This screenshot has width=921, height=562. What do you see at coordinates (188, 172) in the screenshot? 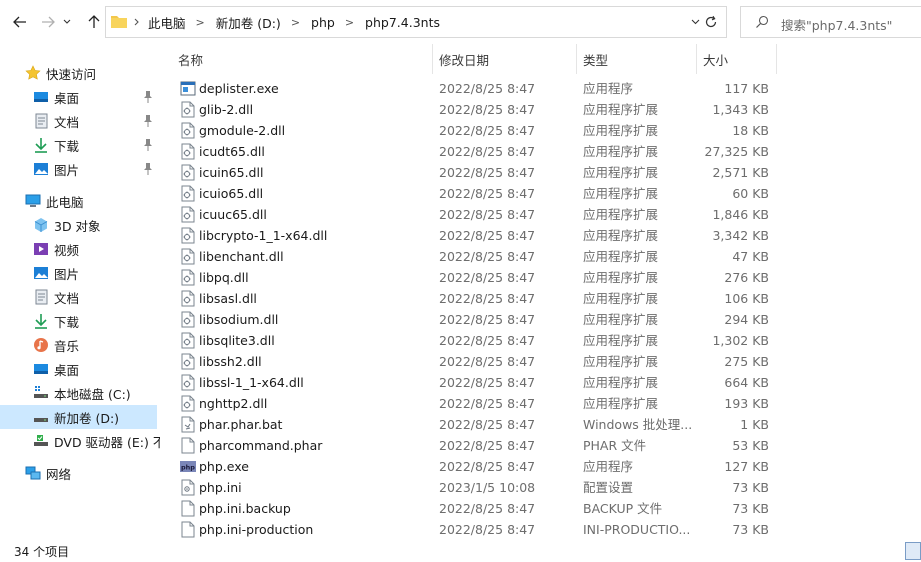
I see `dll-file-icon` at bounding box center [188, 172].